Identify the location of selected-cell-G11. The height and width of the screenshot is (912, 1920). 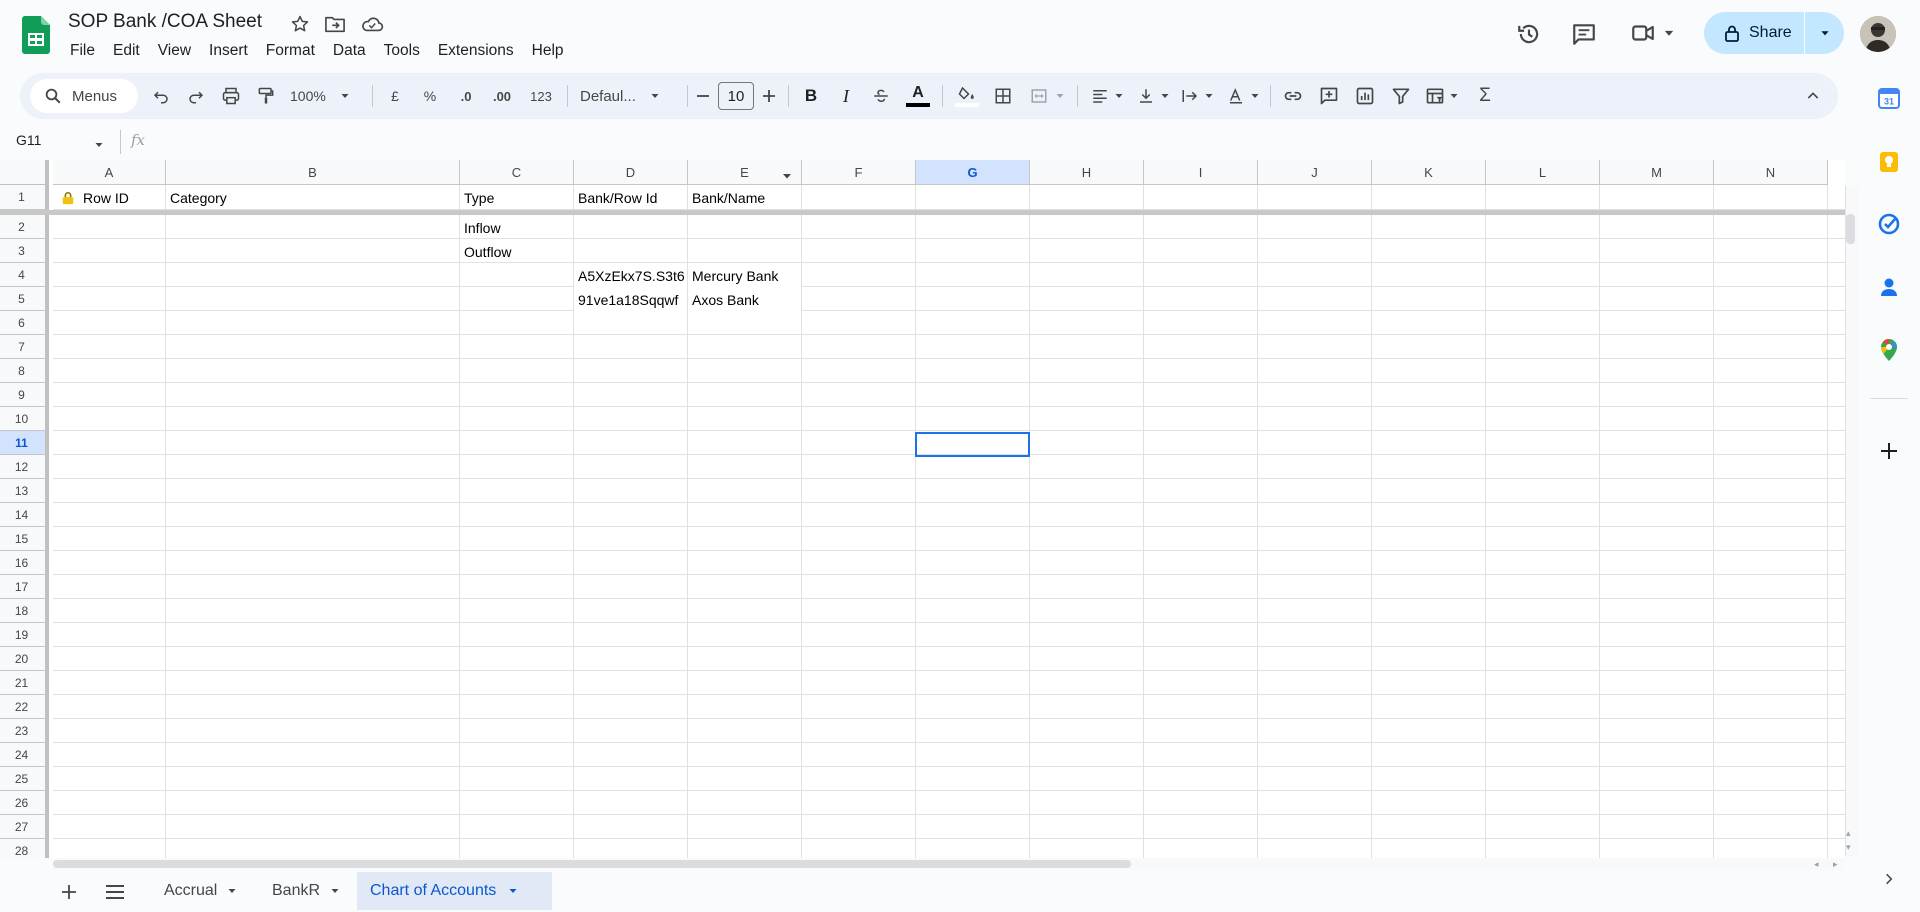
(972, 444).